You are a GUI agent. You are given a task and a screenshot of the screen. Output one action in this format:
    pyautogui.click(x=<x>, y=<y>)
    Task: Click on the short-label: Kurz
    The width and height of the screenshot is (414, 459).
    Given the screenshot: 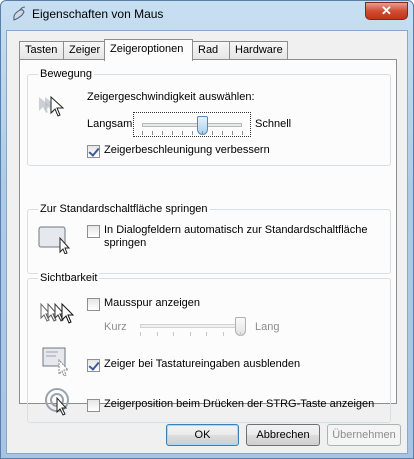 What is the action you would take?
    pyautogui.click(x=115, y=327)
    